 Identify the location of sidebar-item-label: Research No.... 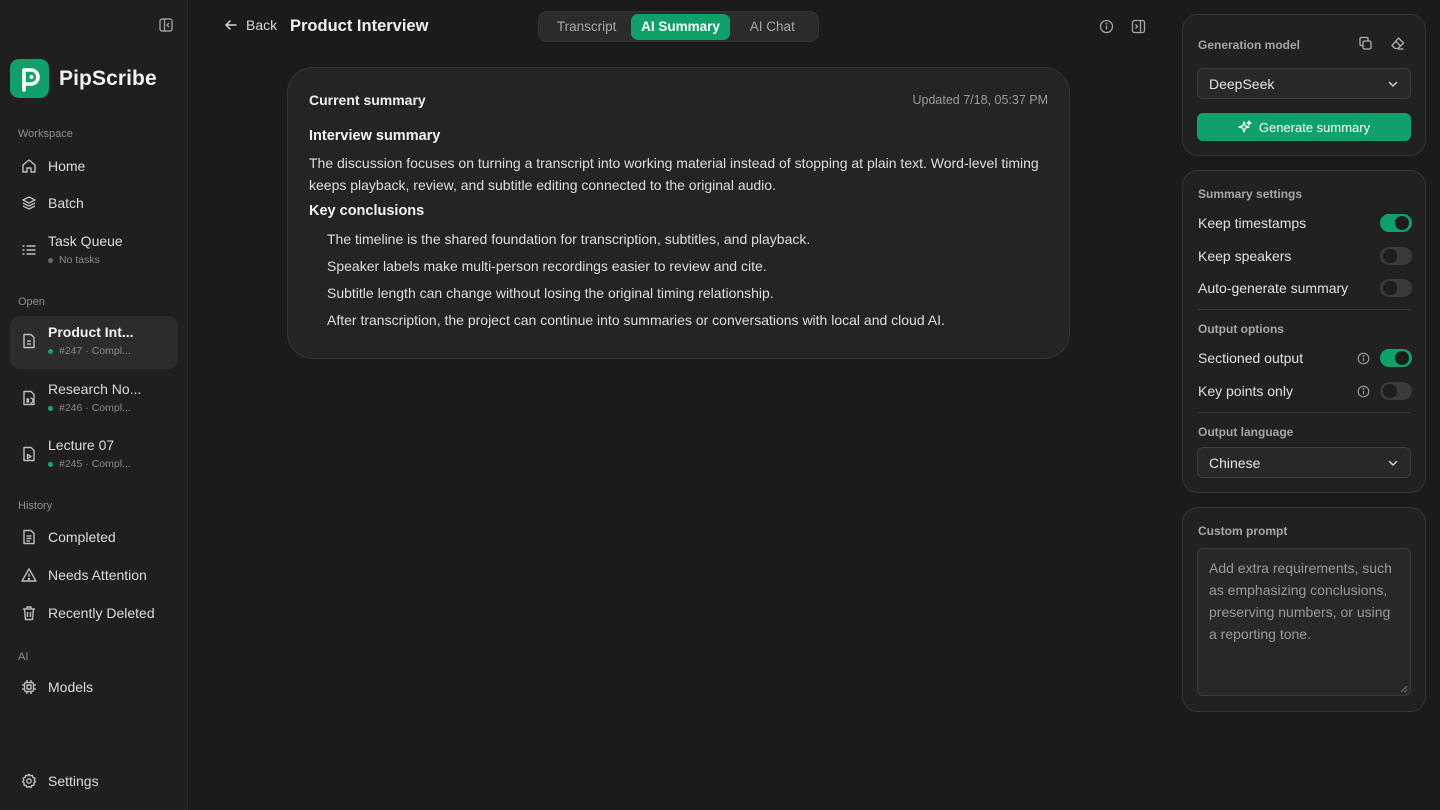
(95, 389).